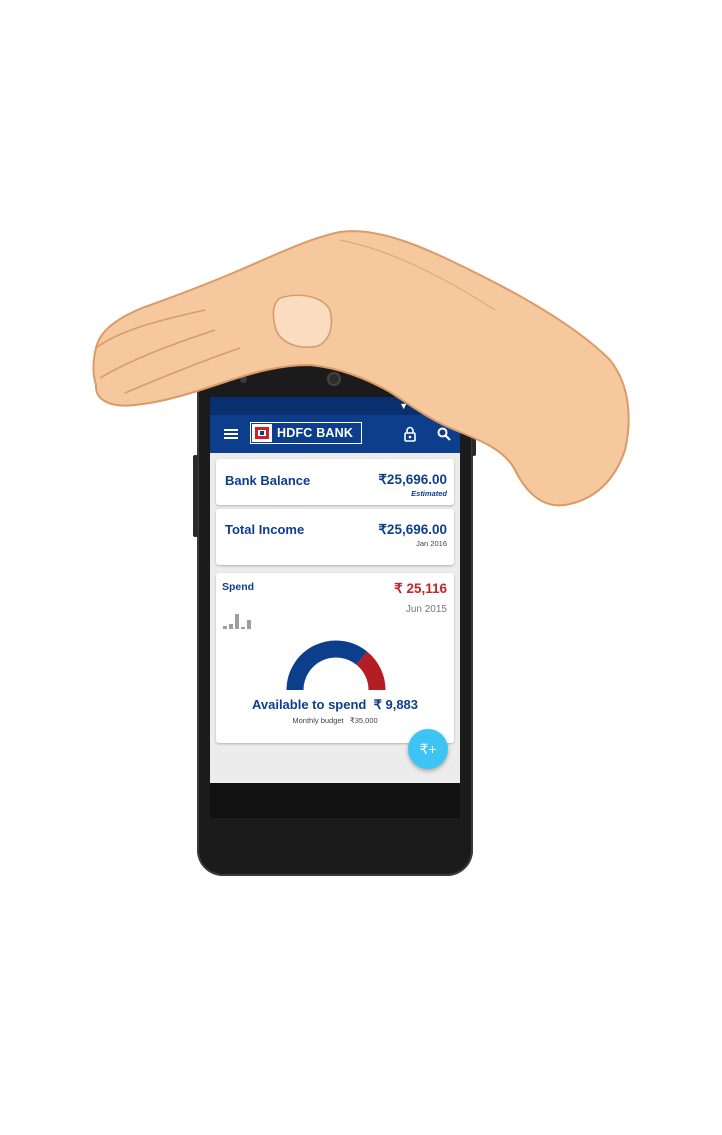 The image size is (722, 1135). What do you see at coordinates (418, 405) in the screenshot?
I see `signal-icon: ◢` at bounding box center [418, 405].